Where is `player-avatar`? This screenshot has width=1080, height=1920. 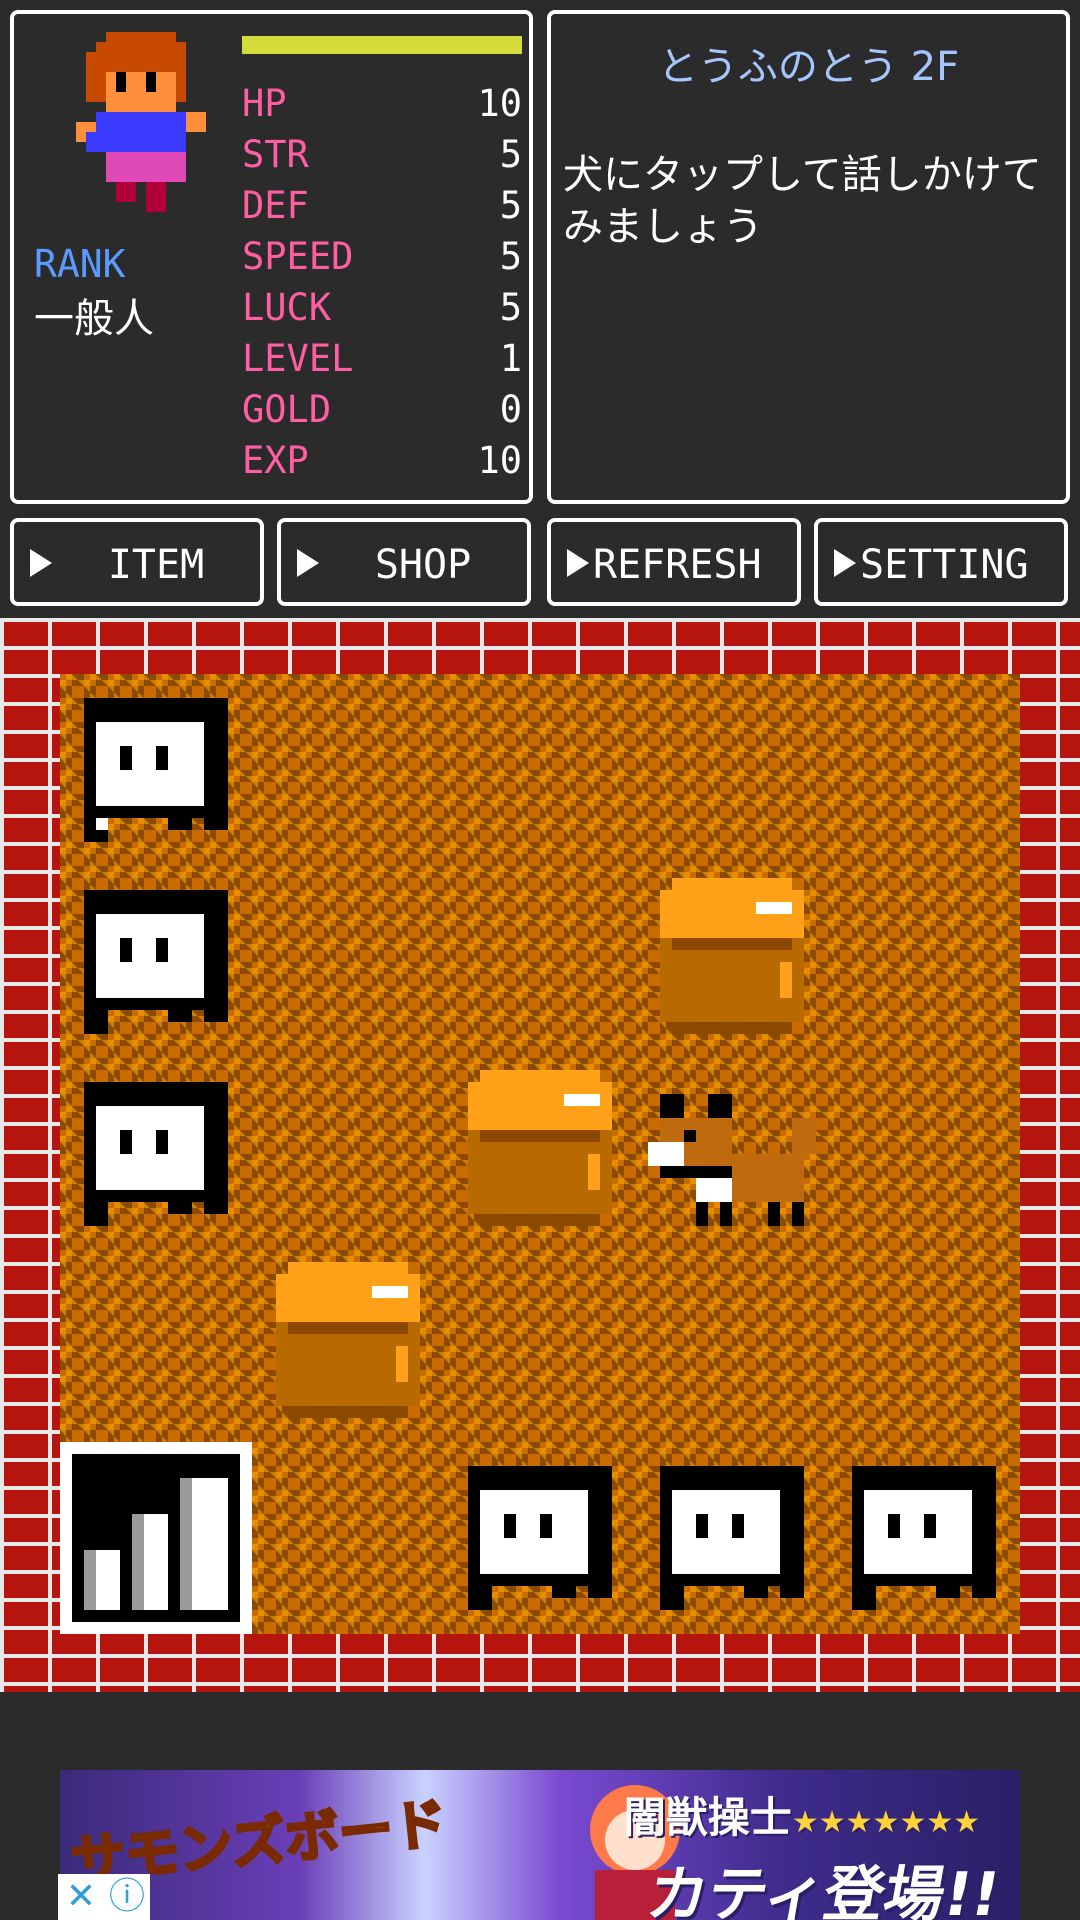 player-avatar is located at coordinates (141, 122).